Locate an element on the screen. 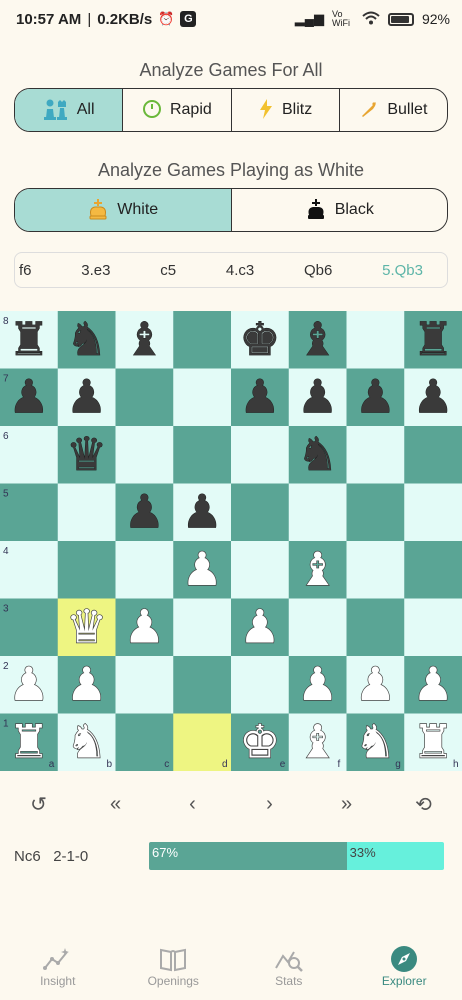  move-item: 3.e3 is located at coordinates (95, 270).